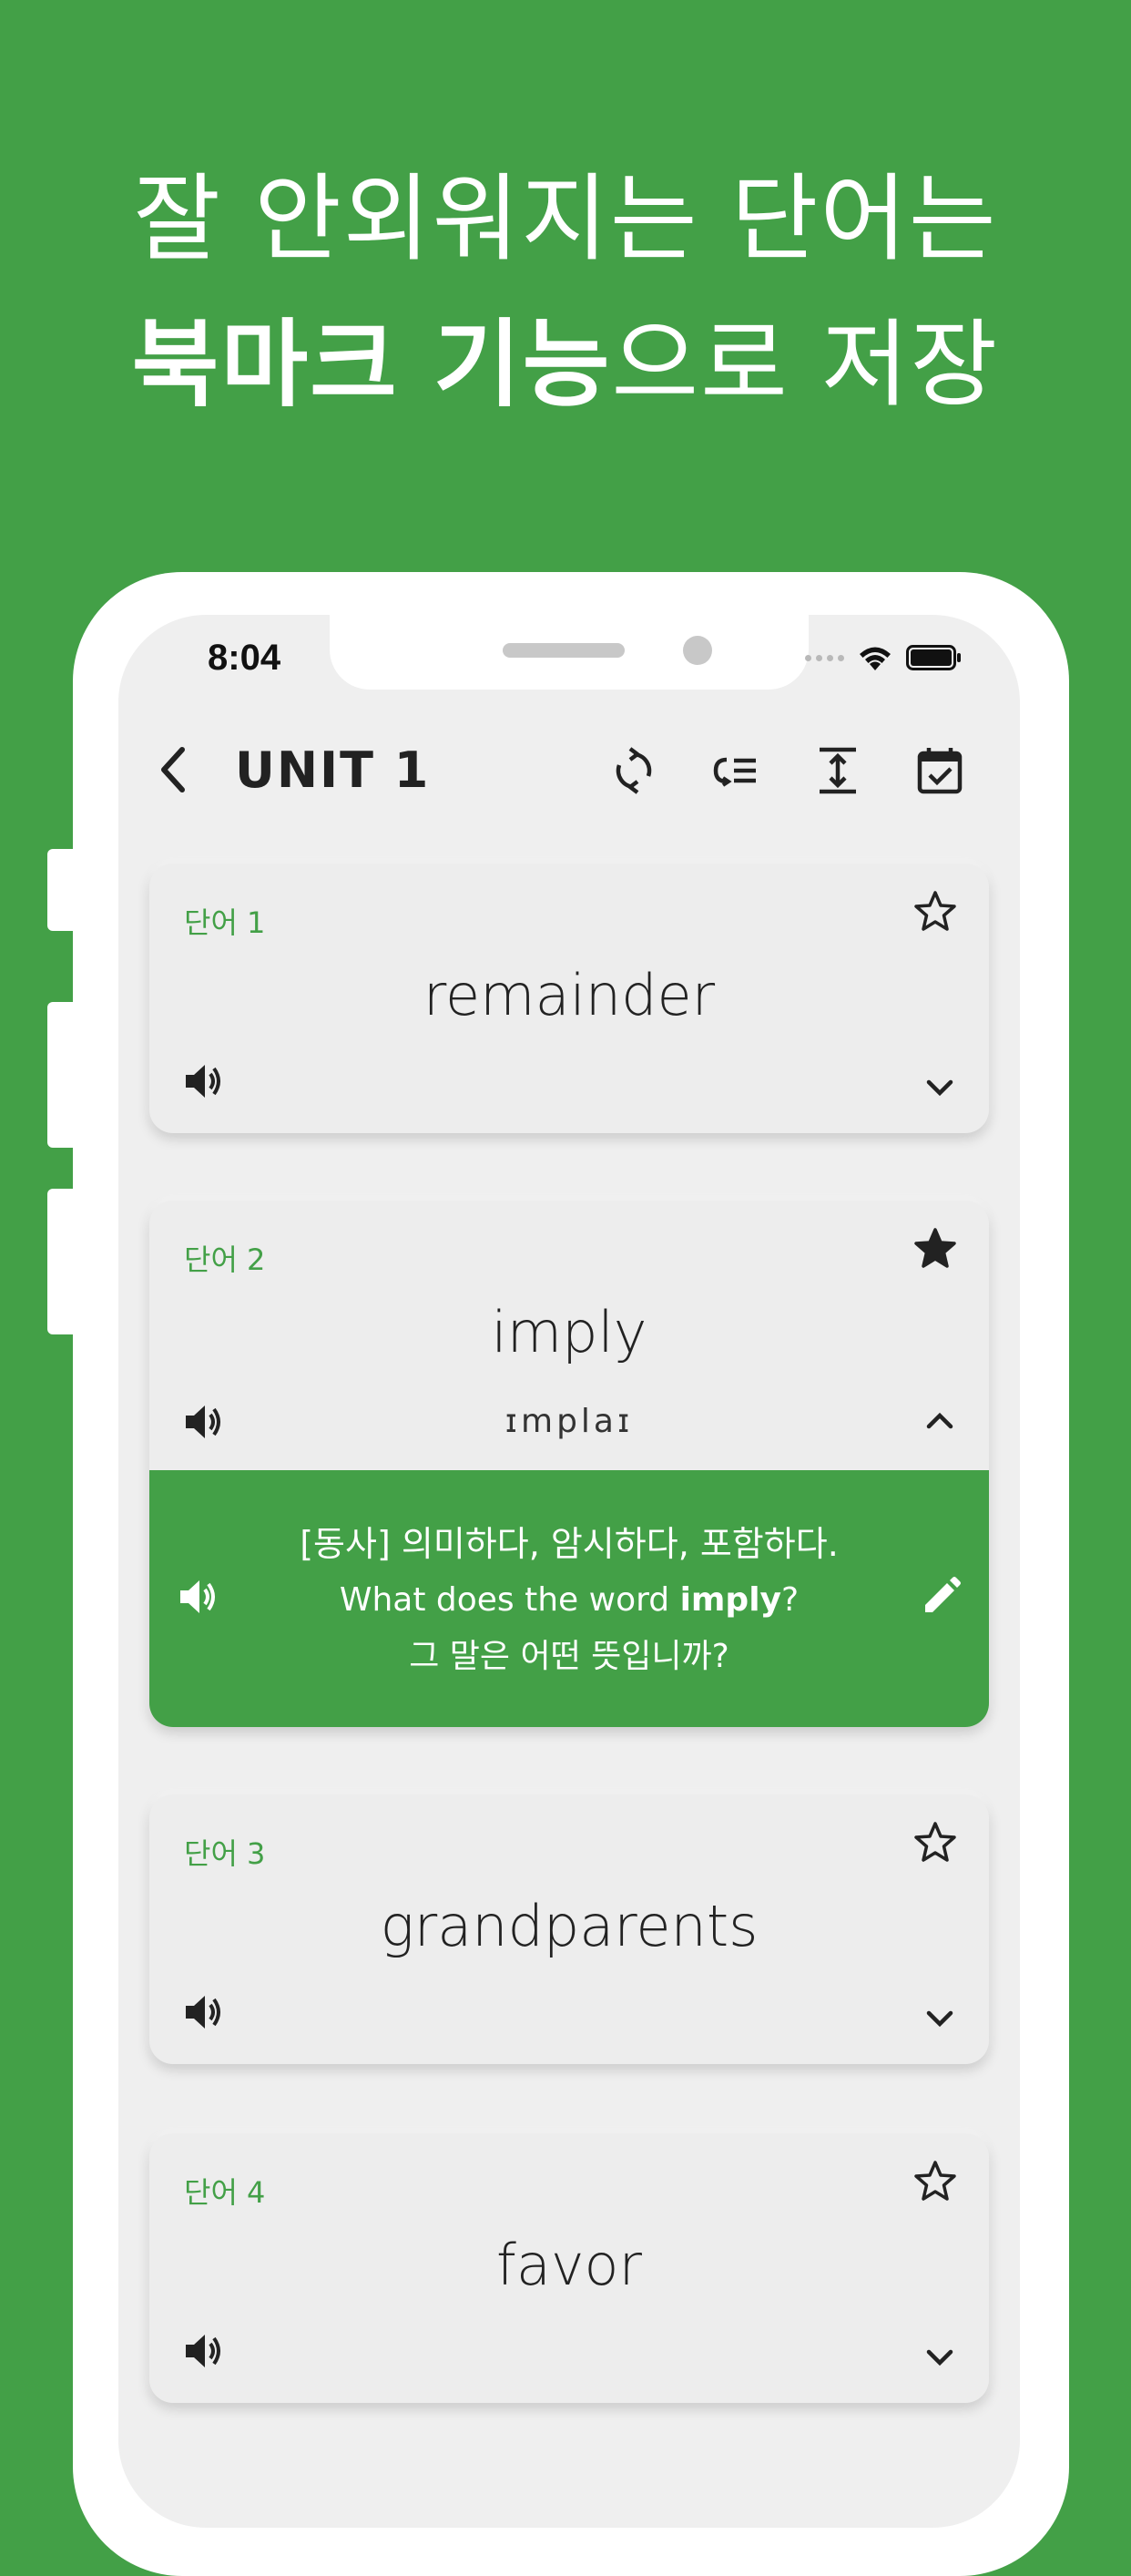 The image size is (1131, 2576). What do you see at coordinates (564, 650) in the screenshot?
I see `notch-speaker` at bounding box center [564, 650].